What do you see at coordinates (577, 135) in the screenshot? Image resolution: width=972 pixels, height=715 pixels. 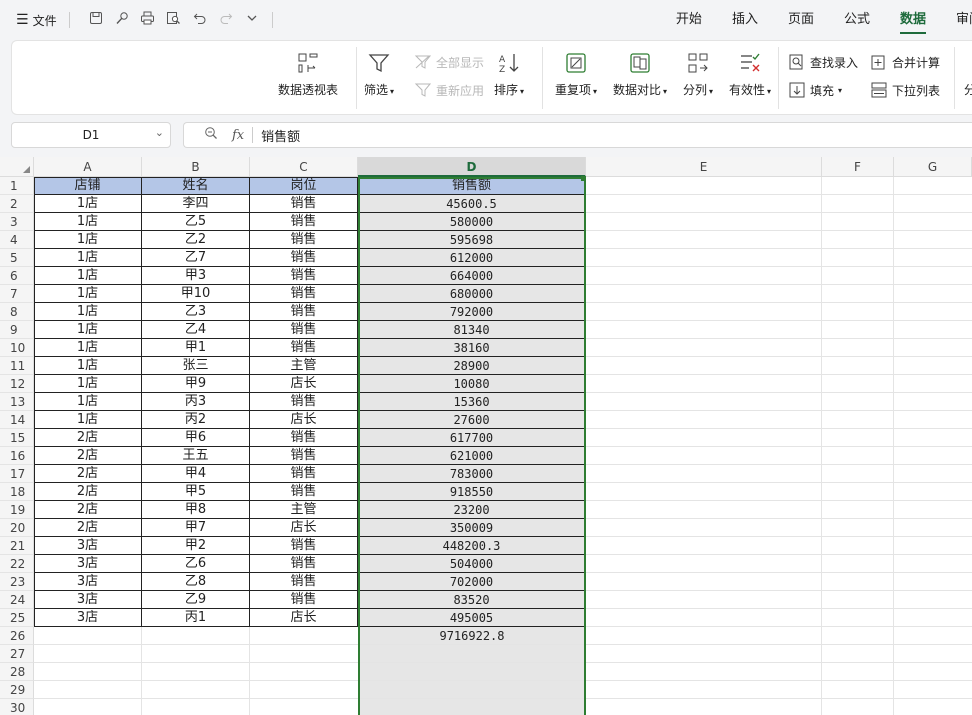 I see `formula-input: fx 销售额` at bounding box center [577, 135].